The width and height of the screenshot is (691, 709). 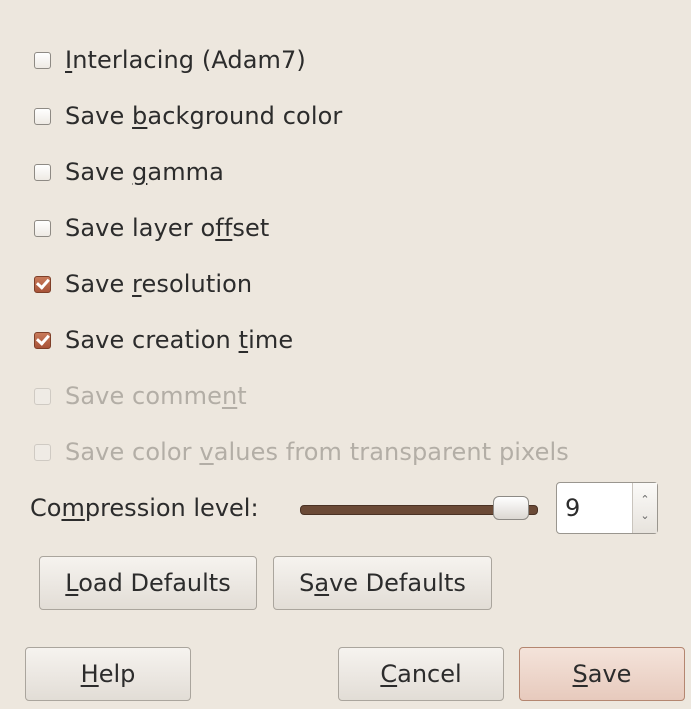 What do you see at coordinates (644, 516) in the screenshot?
I see `chevron-down-icon: ⌄` at bounding box center [644, 516].